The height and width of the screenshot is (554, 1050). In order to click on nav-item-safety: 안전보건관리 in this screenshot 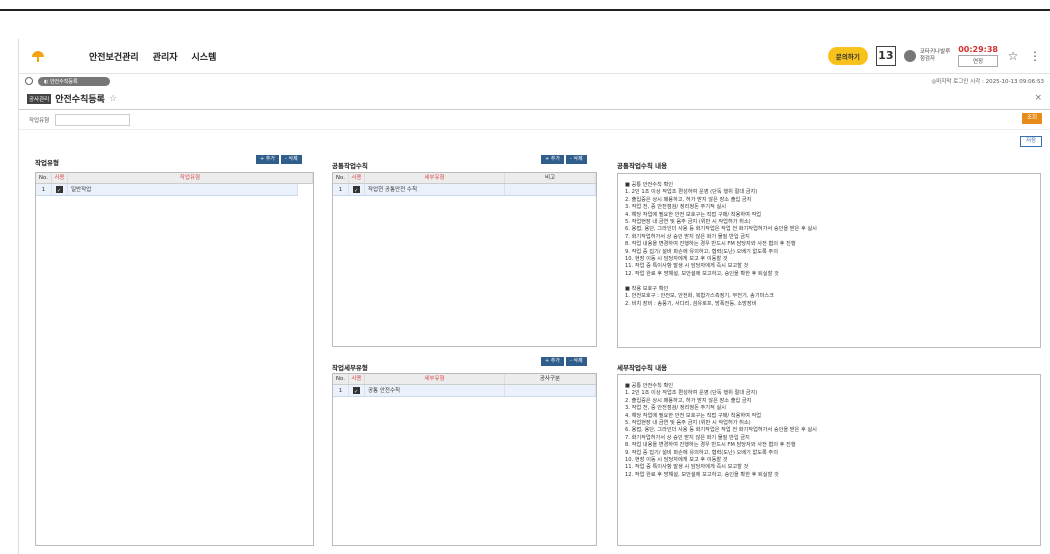, I will do `click(114, 56)`.